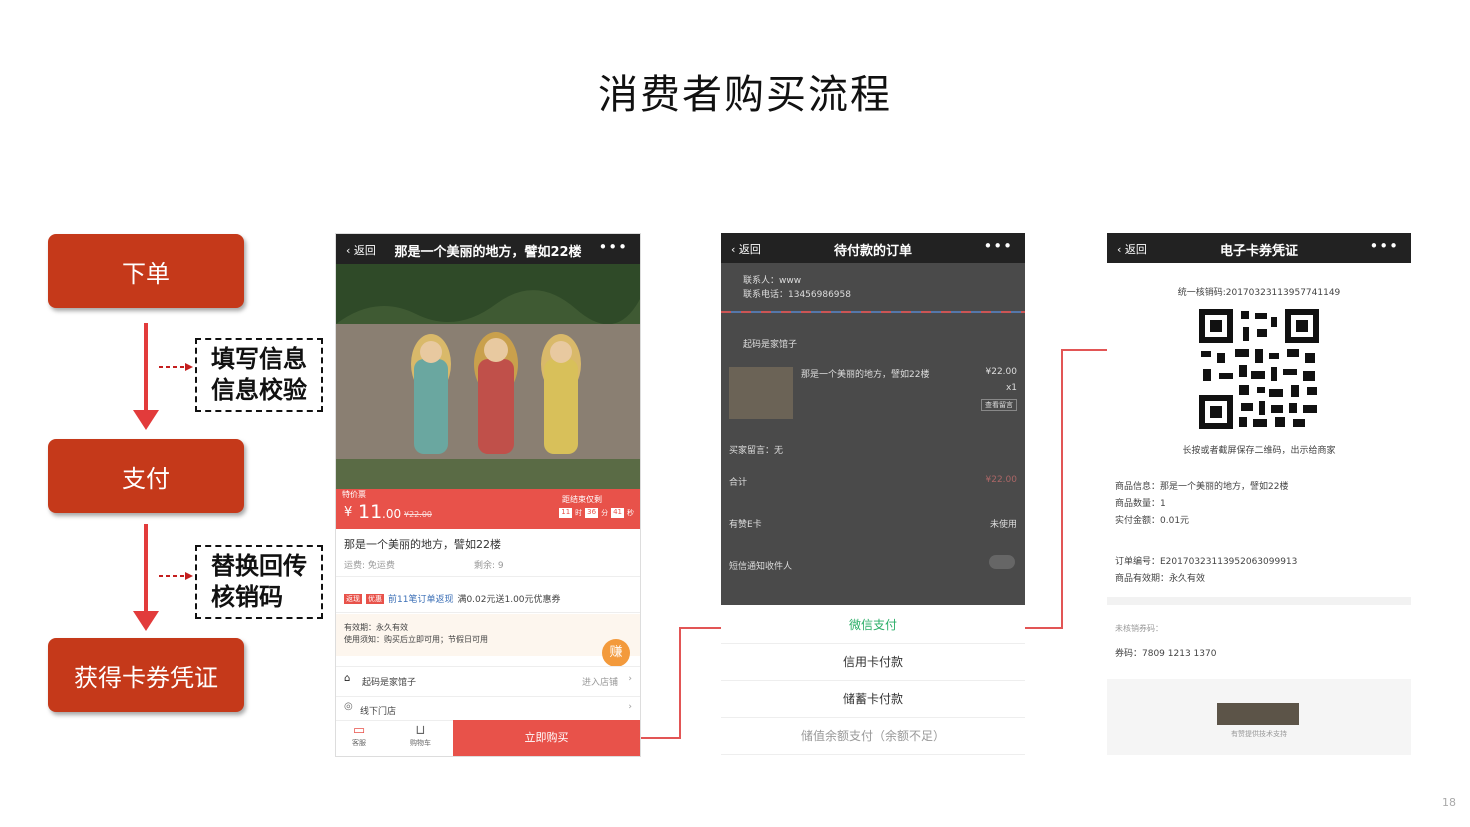 The height and width of the screenshot is (827, 1470). I want to click on info-name: 商品信息：那是一个美丽的地方，譬如22楼, so click(1202, 487).